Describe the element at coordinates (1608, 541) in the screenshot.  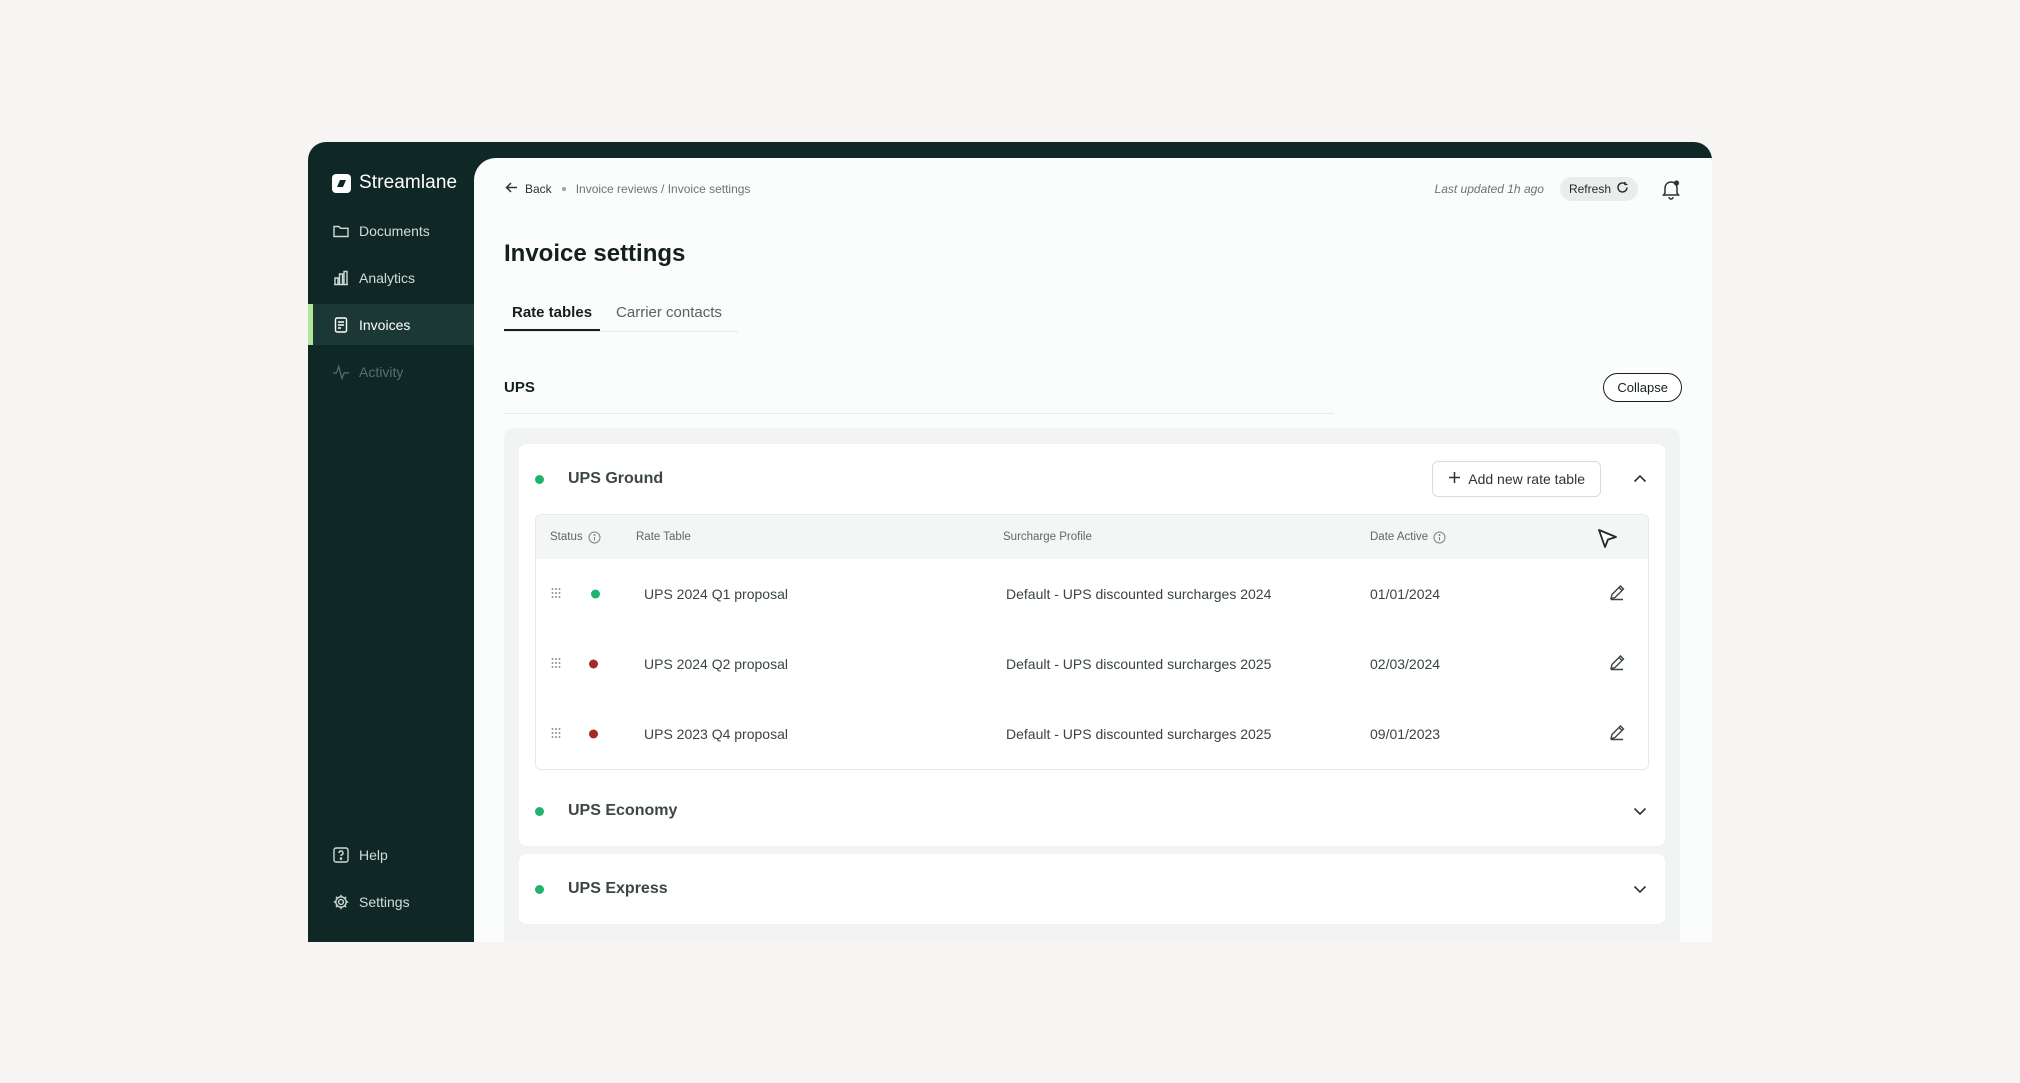
I see `mouse-cursor-icon` at that location.